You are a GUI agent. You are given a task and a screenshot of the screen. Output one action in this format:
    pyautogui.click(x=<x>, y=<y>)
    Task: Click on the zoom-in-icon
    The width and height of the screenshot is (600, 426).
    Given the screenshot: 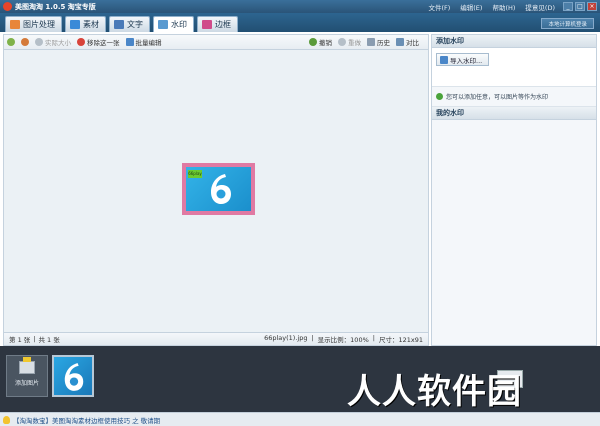 What is the action you would take?
    pyautogui.click(x=11, y=42)
    